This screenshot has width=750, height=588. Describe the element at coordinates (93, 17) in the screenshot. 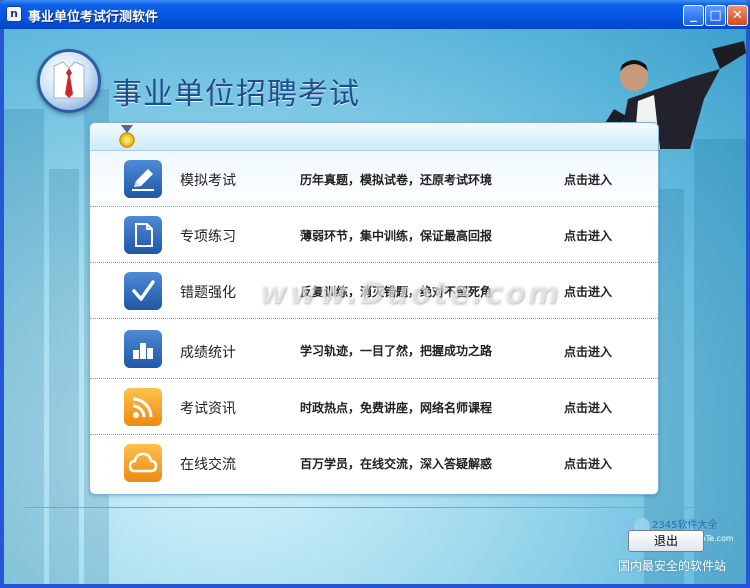

I see `window-title: 事业单位考试行测软件` at that location.